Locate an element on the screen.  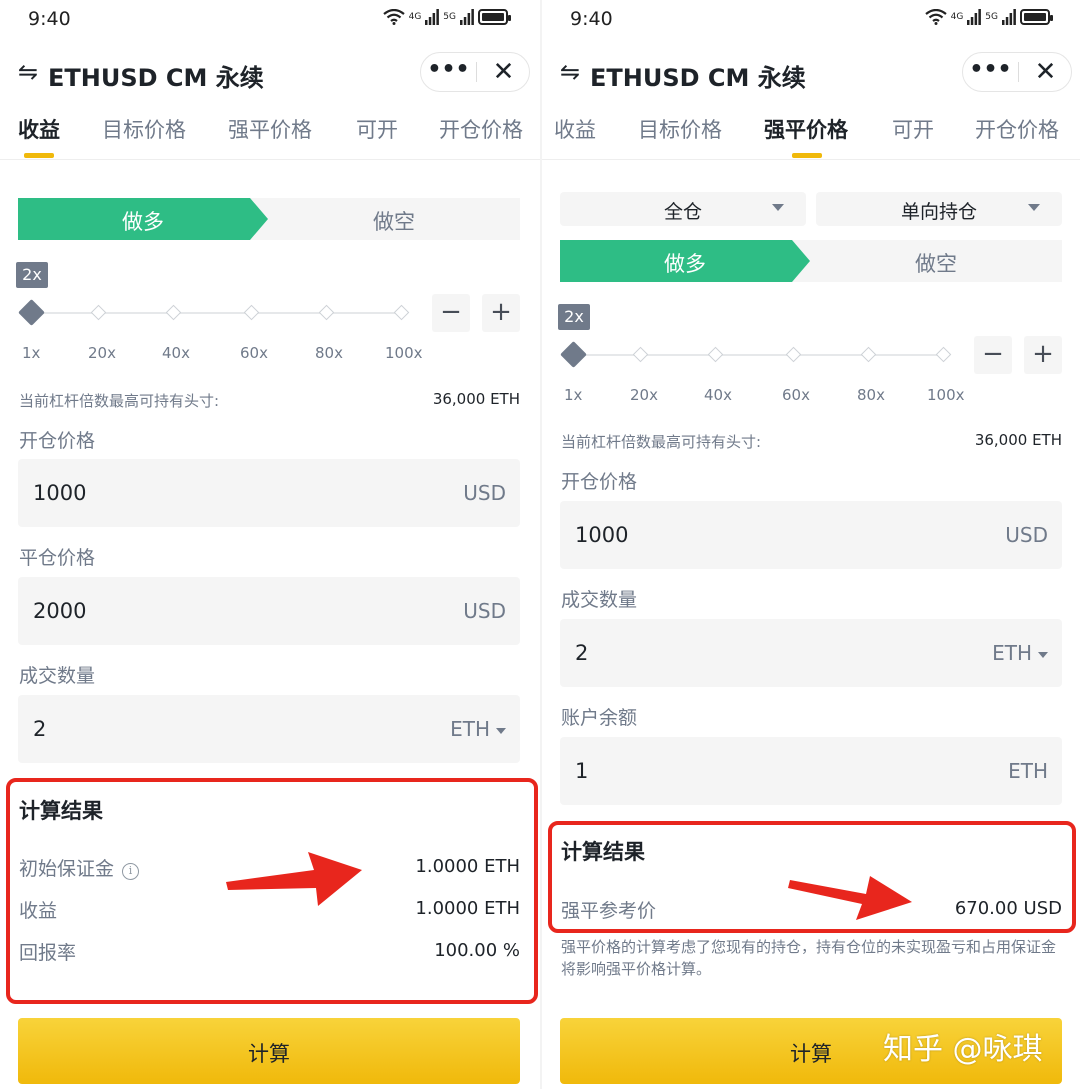
result-label: 初始保证金 i is located at coordinates (79, 867).